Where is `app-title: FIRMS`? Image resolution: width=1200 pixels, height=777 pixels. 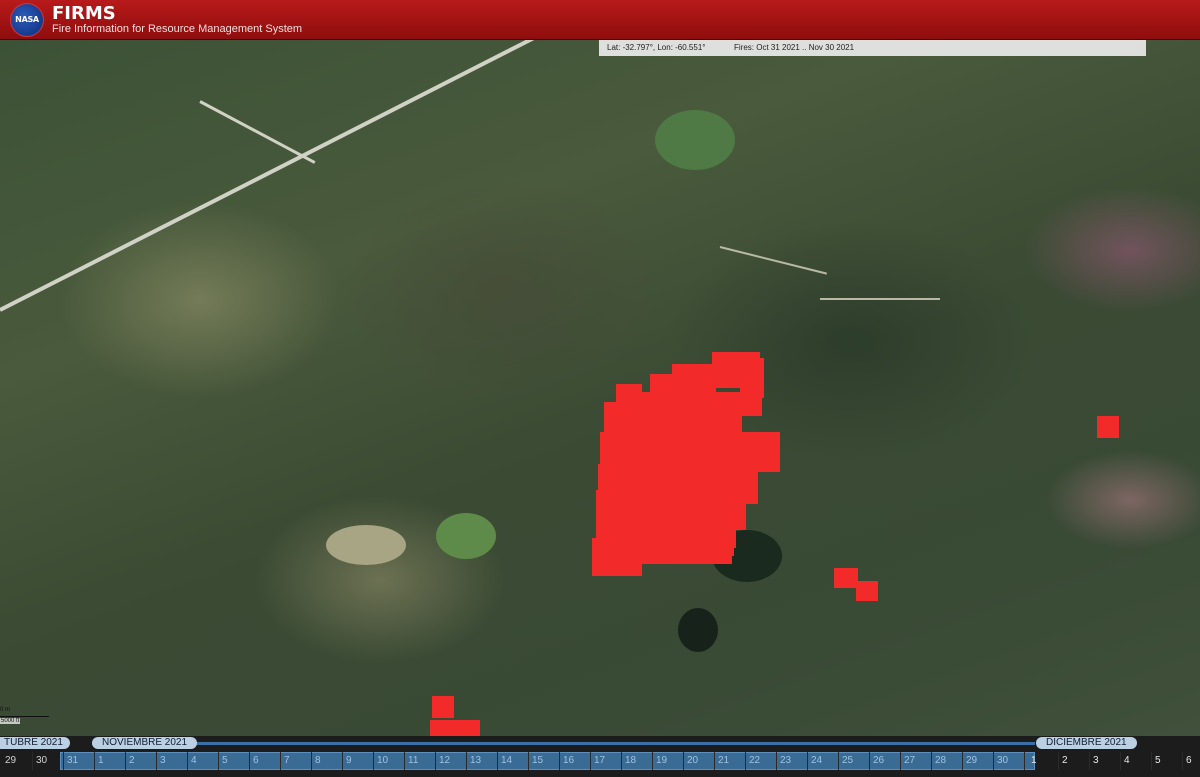 app-title: FIRMS is located at coordinates (84, 13).